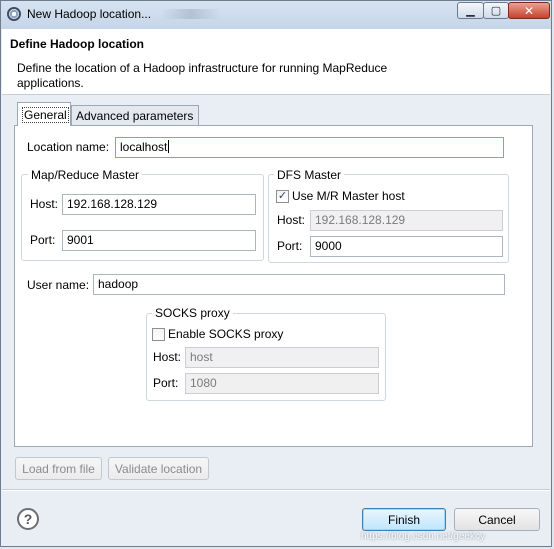 Image resolution: width=554 pixels, height=549 pixels. Describe the element at coordinates (328, 246) in the screenshot. I see `dfs-port-value: 9000` at that location.